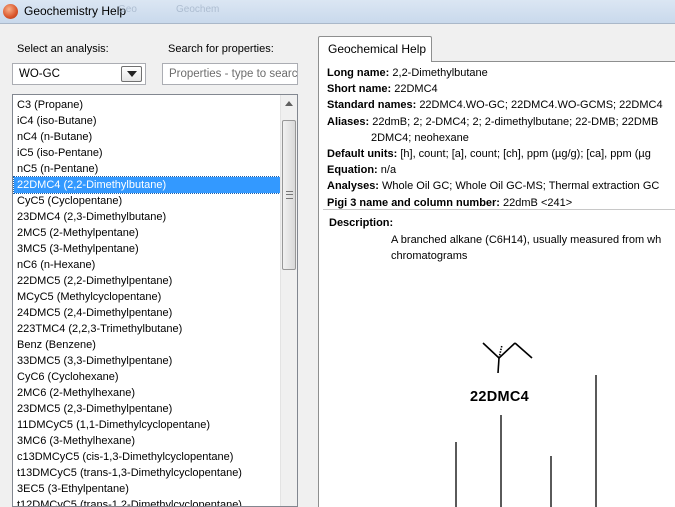  What do you see at coordinates (147, 313) in the screenshot?
I see `list-item: 24DMC5 (2,4-Dimethylpentane)` at bounding box center [147, 313].